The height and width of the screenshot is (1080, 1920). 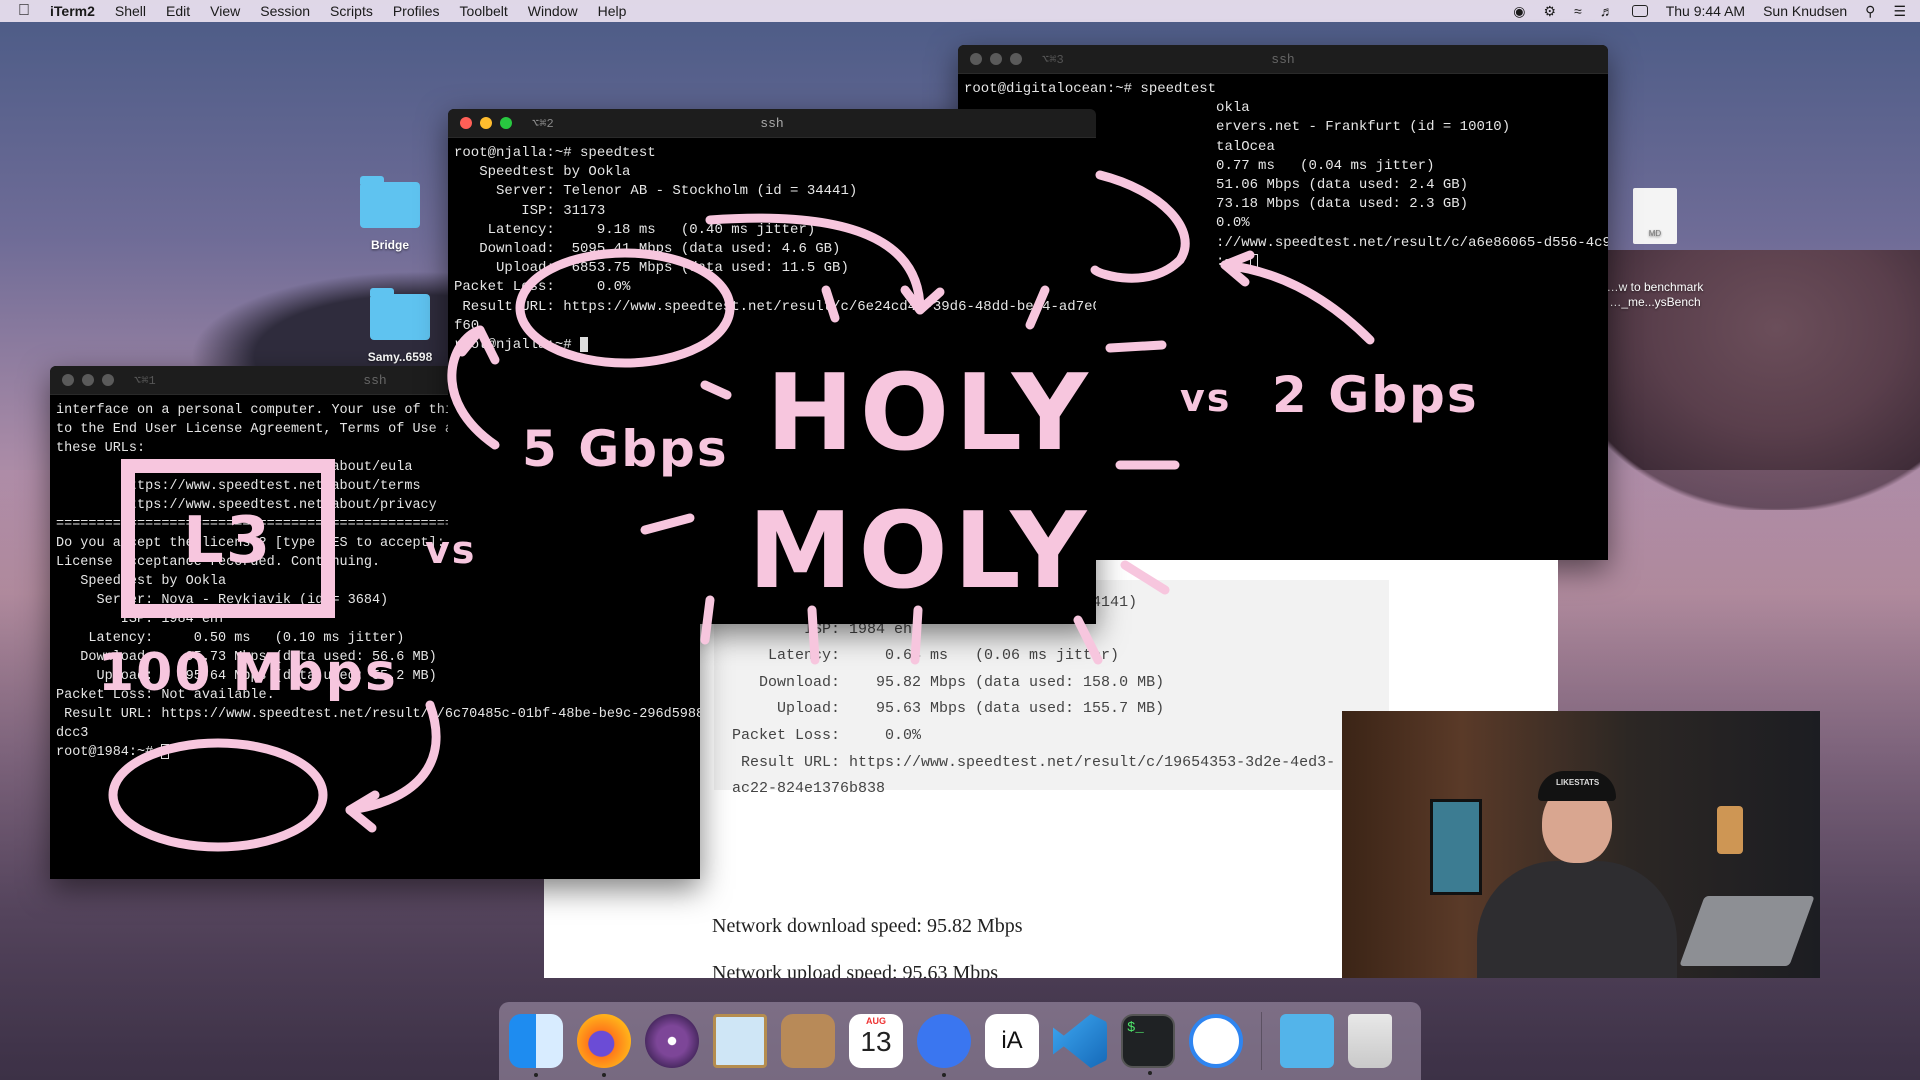 I want to click on terminal-line: dcc3, so click(x=72, y=733).